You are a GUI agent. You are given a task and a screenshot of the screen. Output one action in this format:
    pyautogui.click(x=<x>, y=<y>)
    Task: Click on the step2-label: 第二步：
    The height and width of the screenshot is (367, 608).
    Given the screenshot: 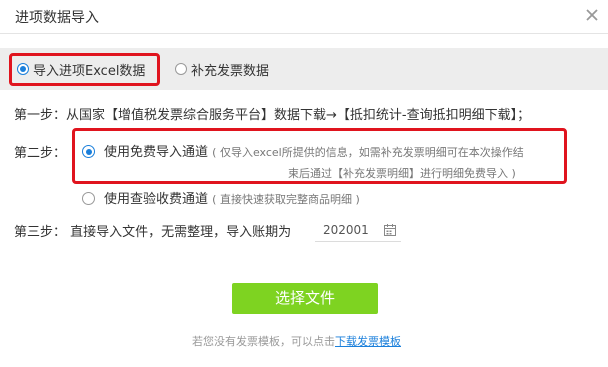 What is the action you would take?
    pyautogui.click(x=40, y=153)
    